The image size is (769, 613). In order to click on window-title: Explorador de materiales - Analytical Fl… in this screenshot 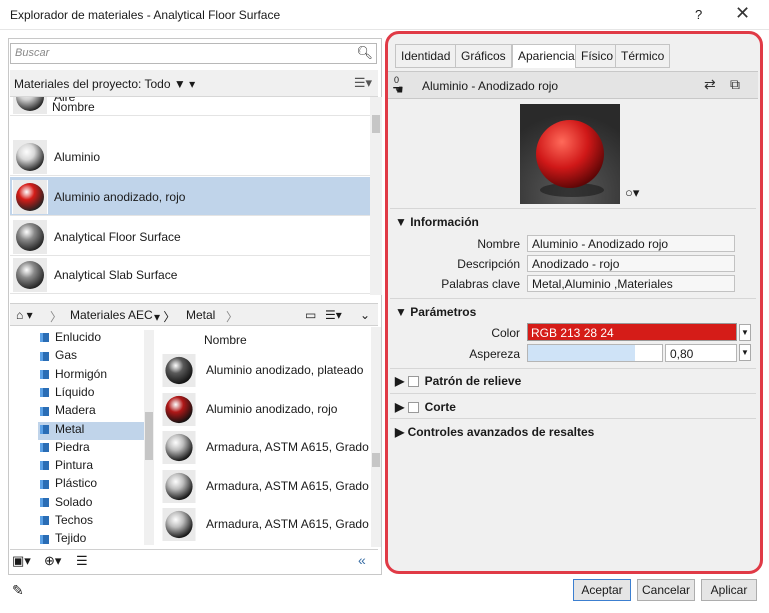, I will do `click(145, 15)`.